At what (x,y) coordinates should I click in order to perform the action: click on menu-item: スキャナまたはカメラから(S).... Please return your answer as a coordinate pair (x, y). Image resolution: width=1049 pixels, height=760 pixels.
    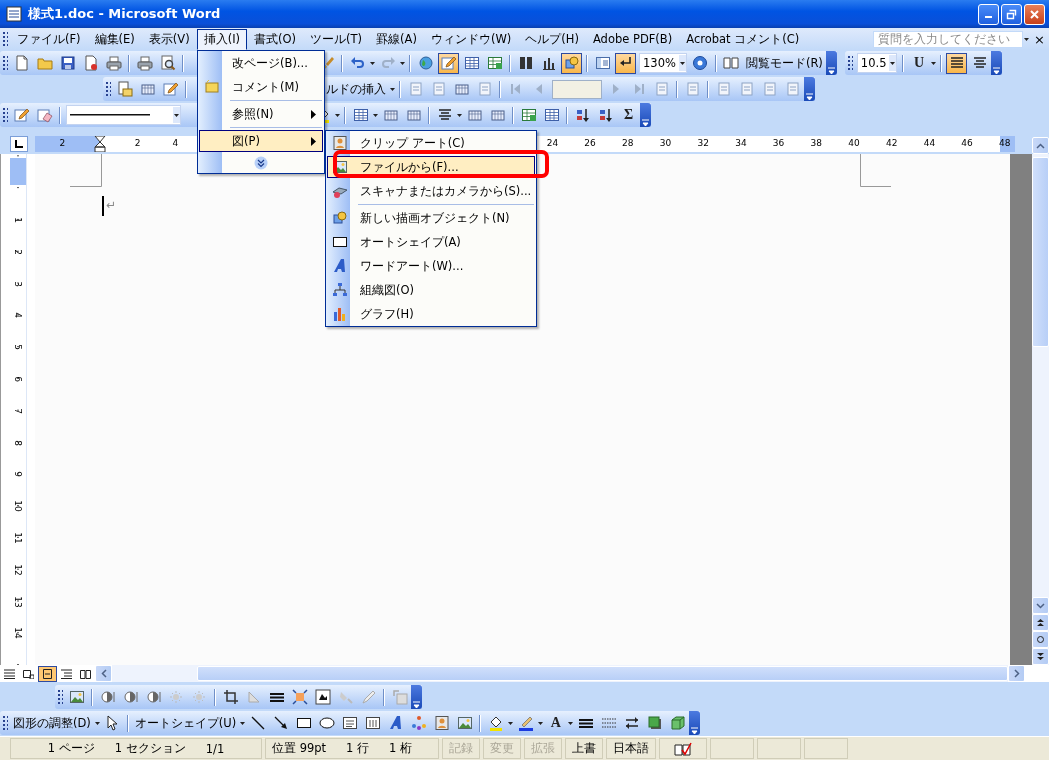
    Looking at the image, I should click on (431, 191).